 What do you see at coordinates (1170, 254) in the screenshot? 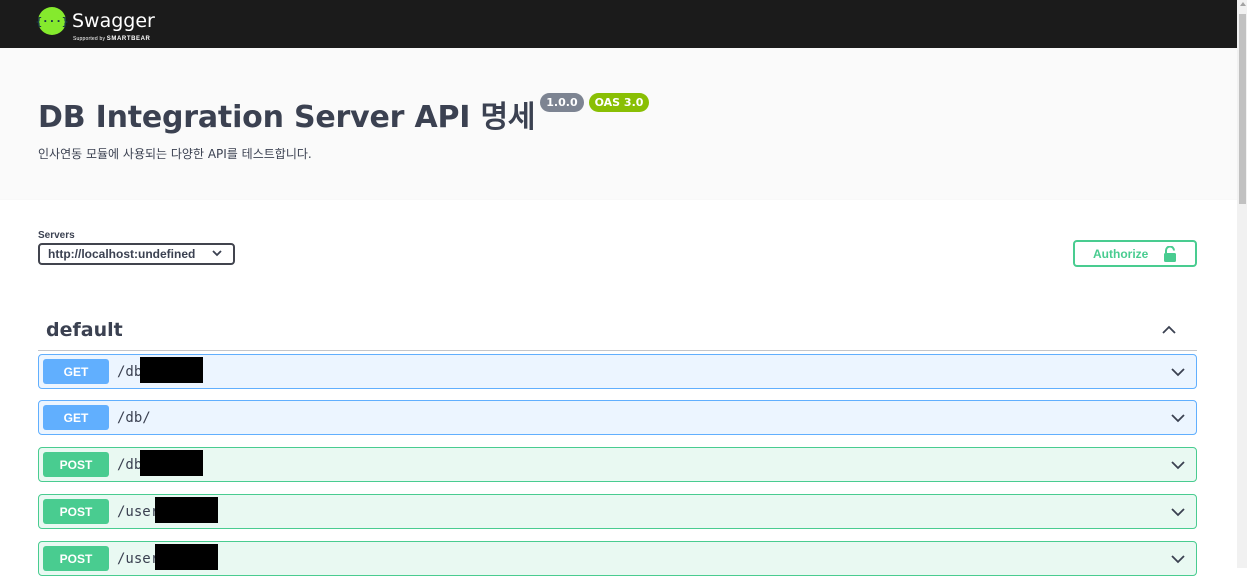
I see `unlock-icon` at bounding box center [1170, 254].